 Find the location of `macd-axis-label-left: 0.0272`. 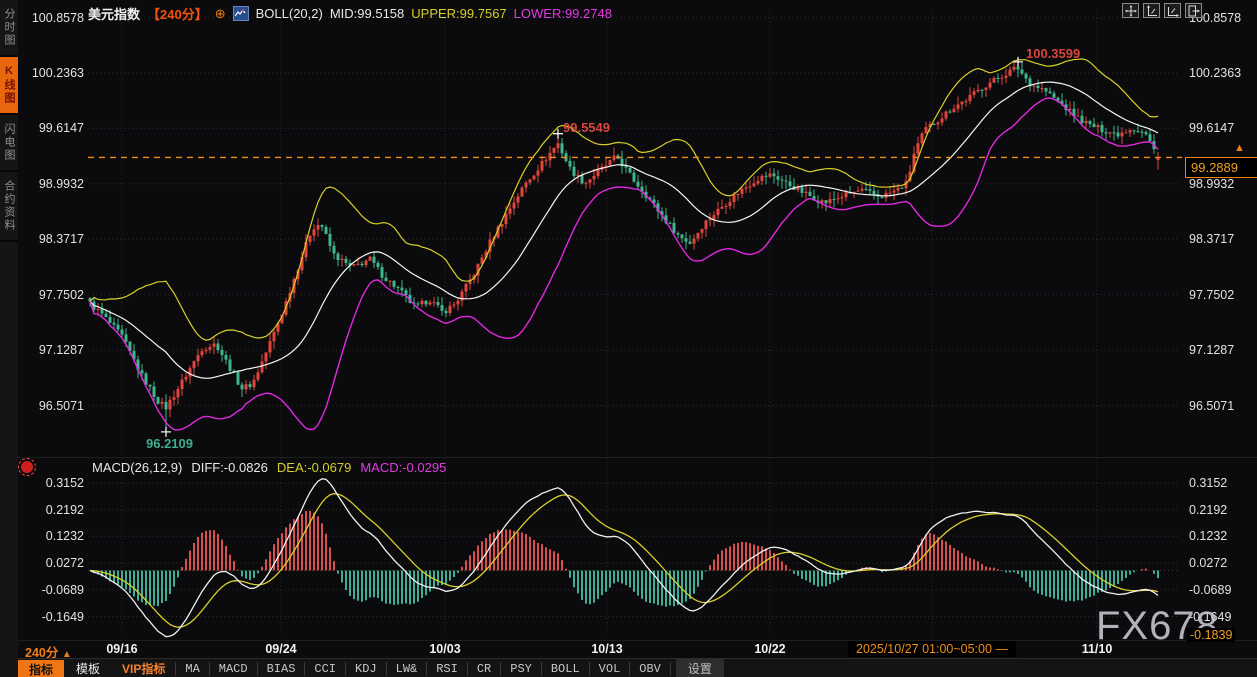

macd-axis-label-left: 0.0272 is located at coordinates (64, 563).